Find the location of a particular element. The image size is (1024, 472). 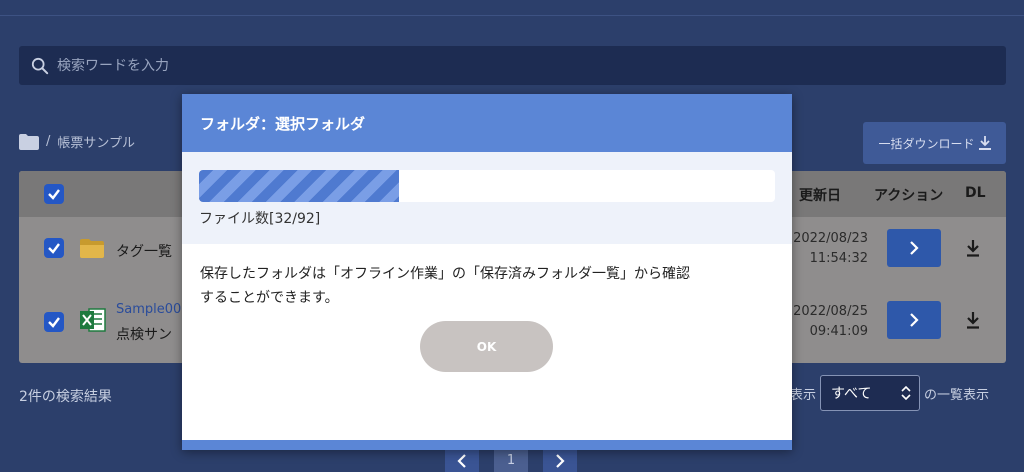

prev-page-button is located at coordinates (462, 460).